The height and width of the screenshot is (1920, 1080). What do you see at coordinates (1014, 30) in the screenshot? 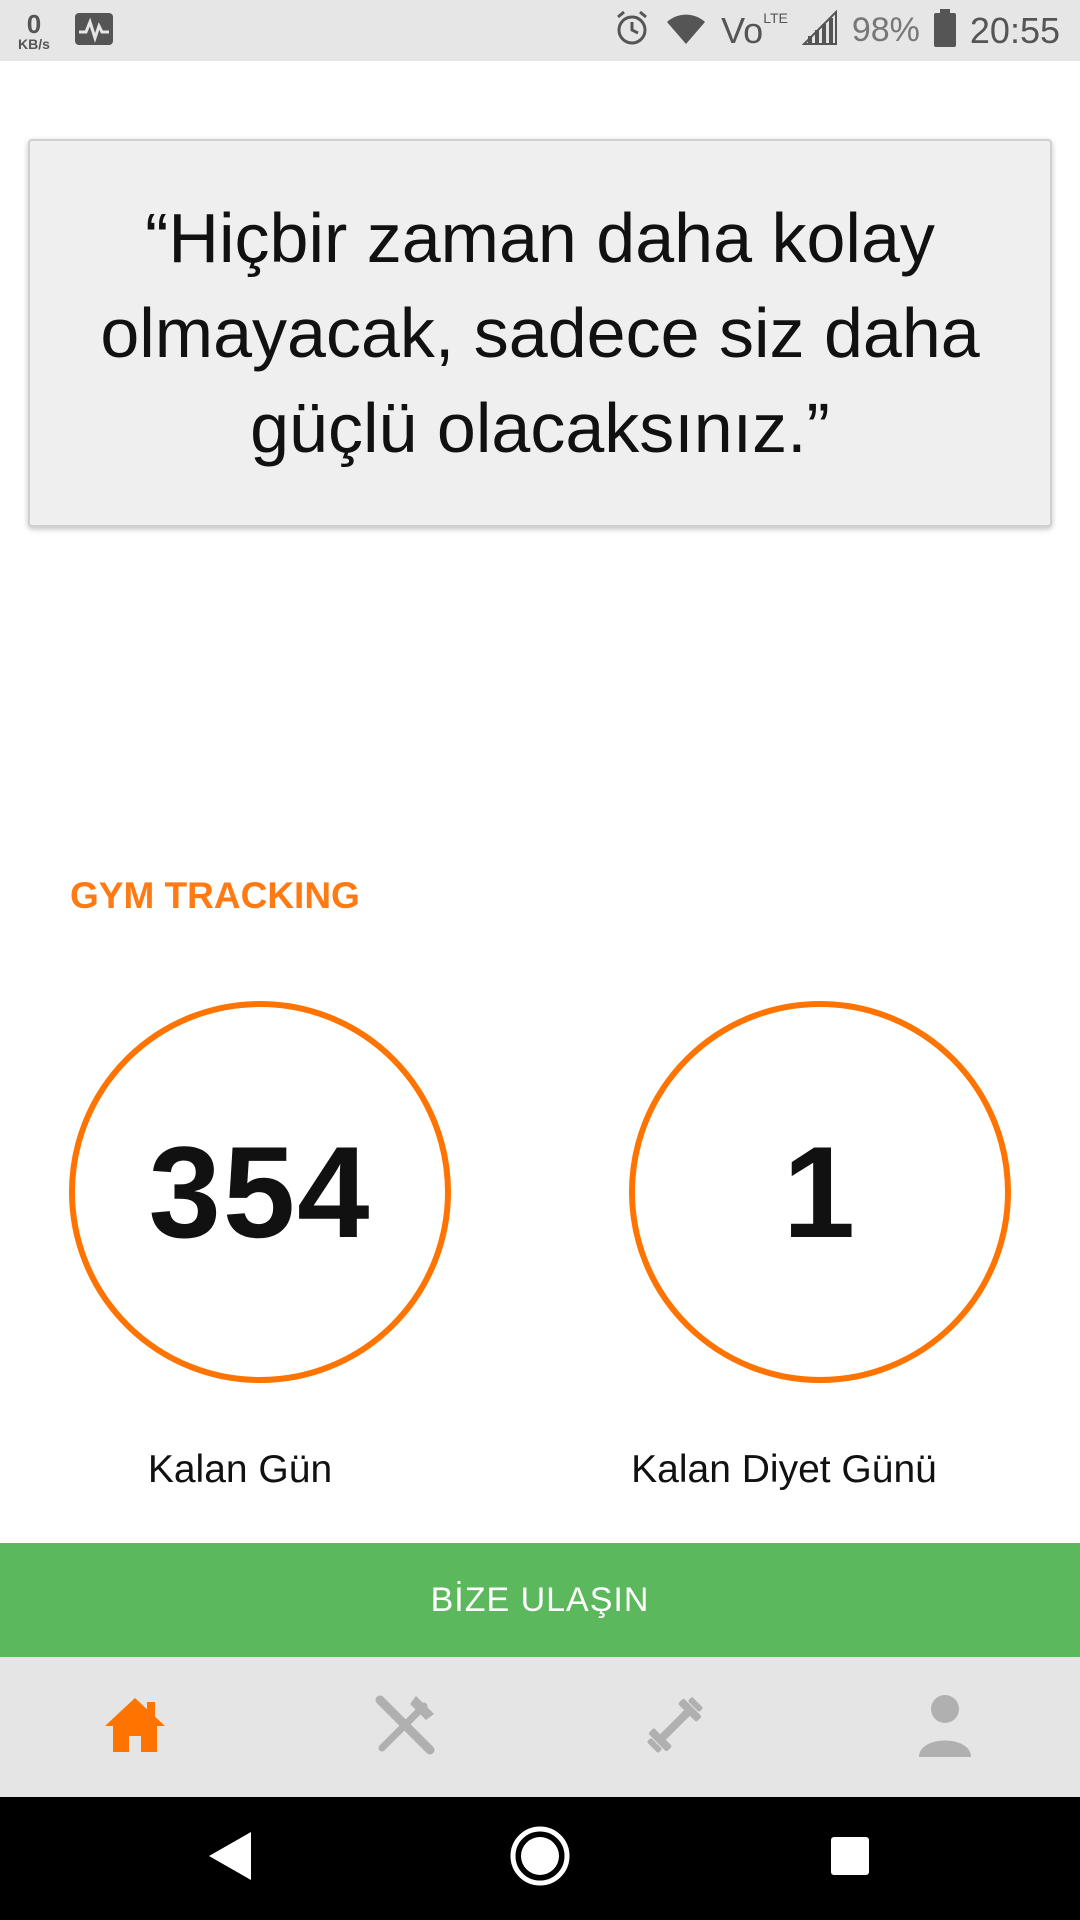
I see `clock: 20:55` at bounding box center [1014, 30].